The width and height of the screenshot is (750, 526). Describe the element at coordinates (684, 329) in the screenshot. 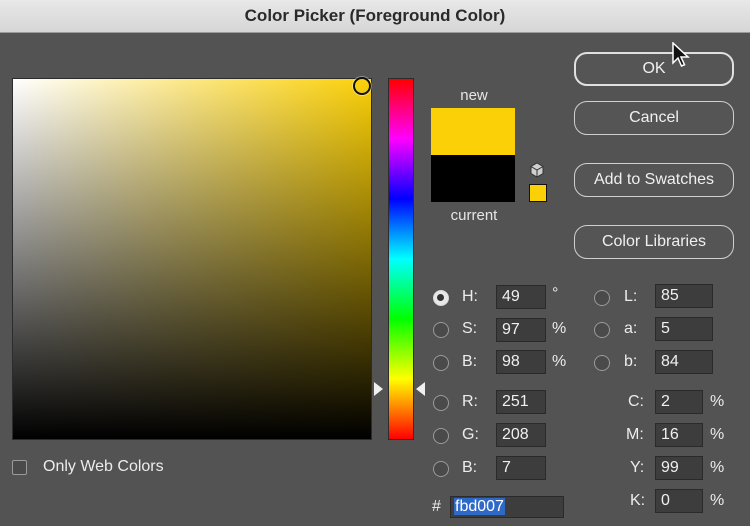

I see `lab-a-input: 5` at that location.